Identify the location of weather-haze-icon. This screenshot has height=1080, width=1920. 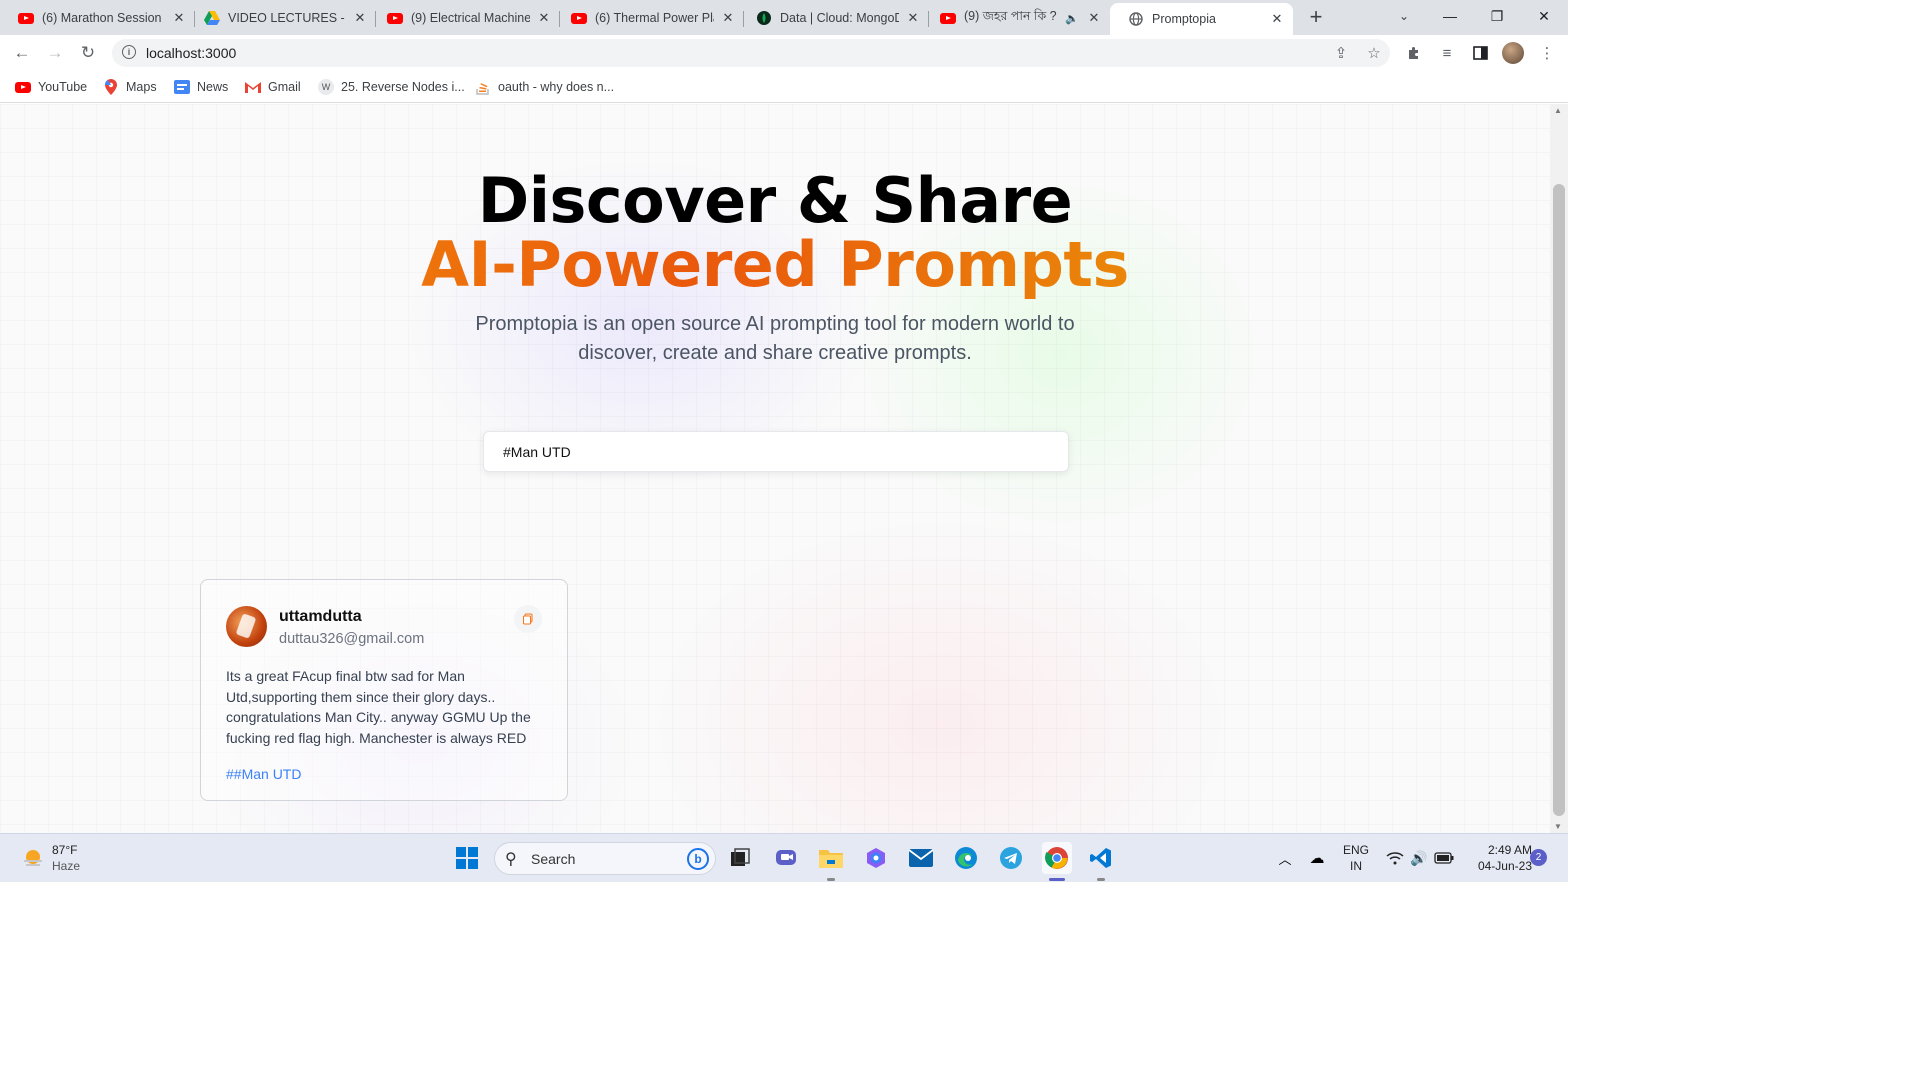
(33, 859).